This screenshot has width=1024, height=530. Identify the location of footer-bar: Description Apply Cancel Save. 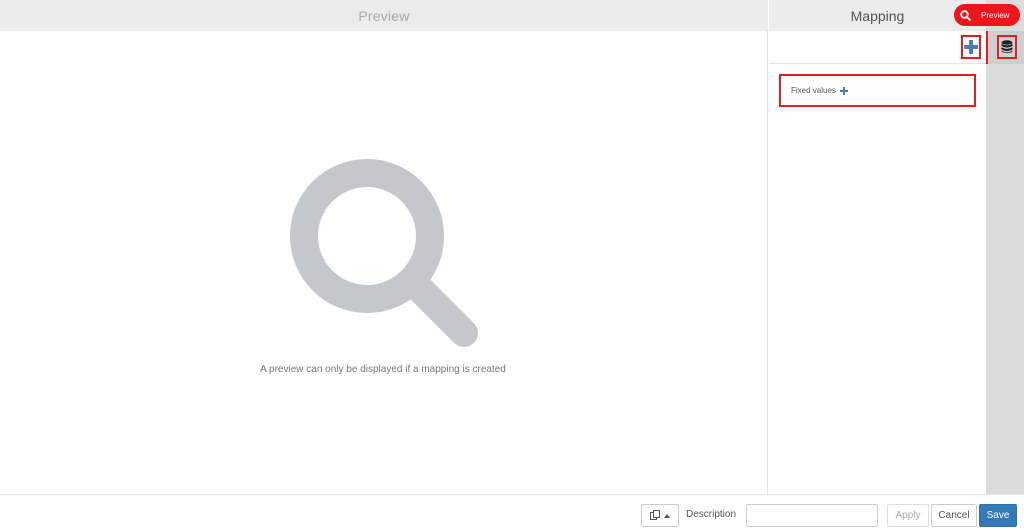
(512, 512).